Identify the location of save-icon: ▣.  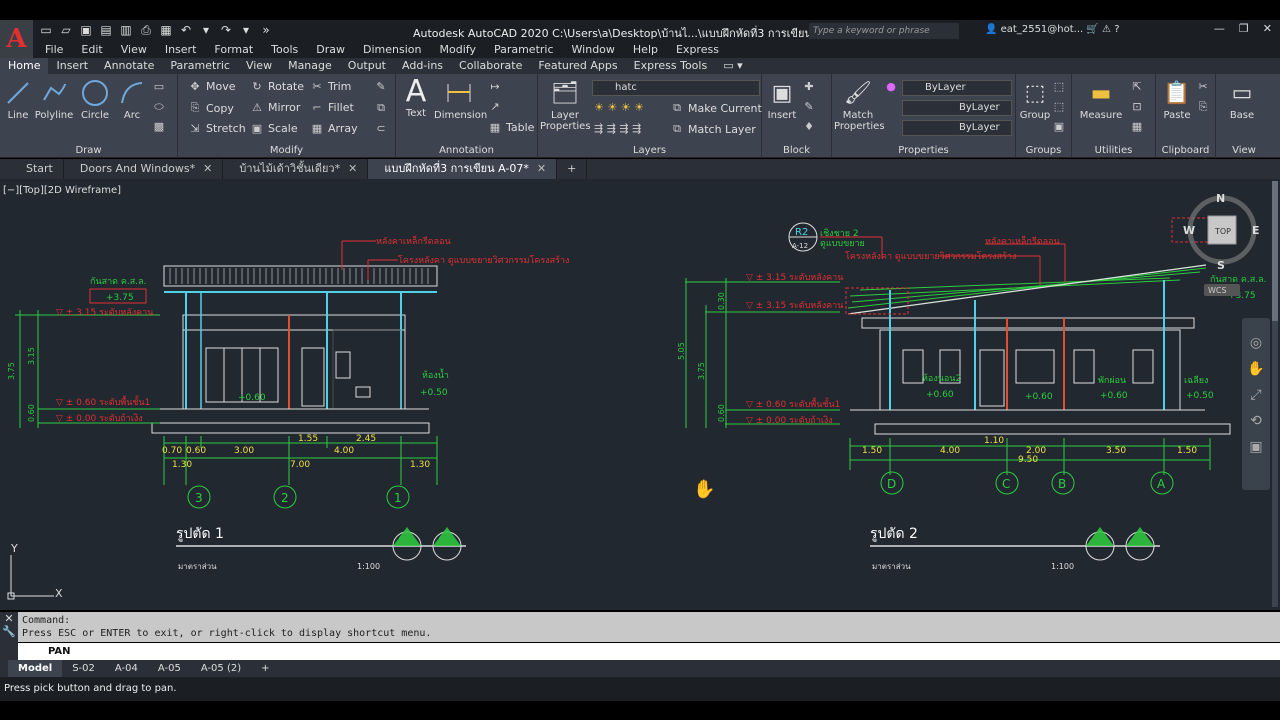
(86, 30).